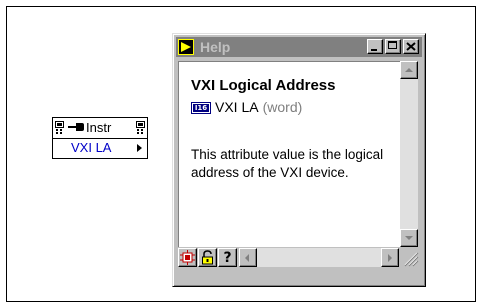 Image resolution: width=482 pixels, height=308 pixels. I want to click on close-button, so click(411, 46).